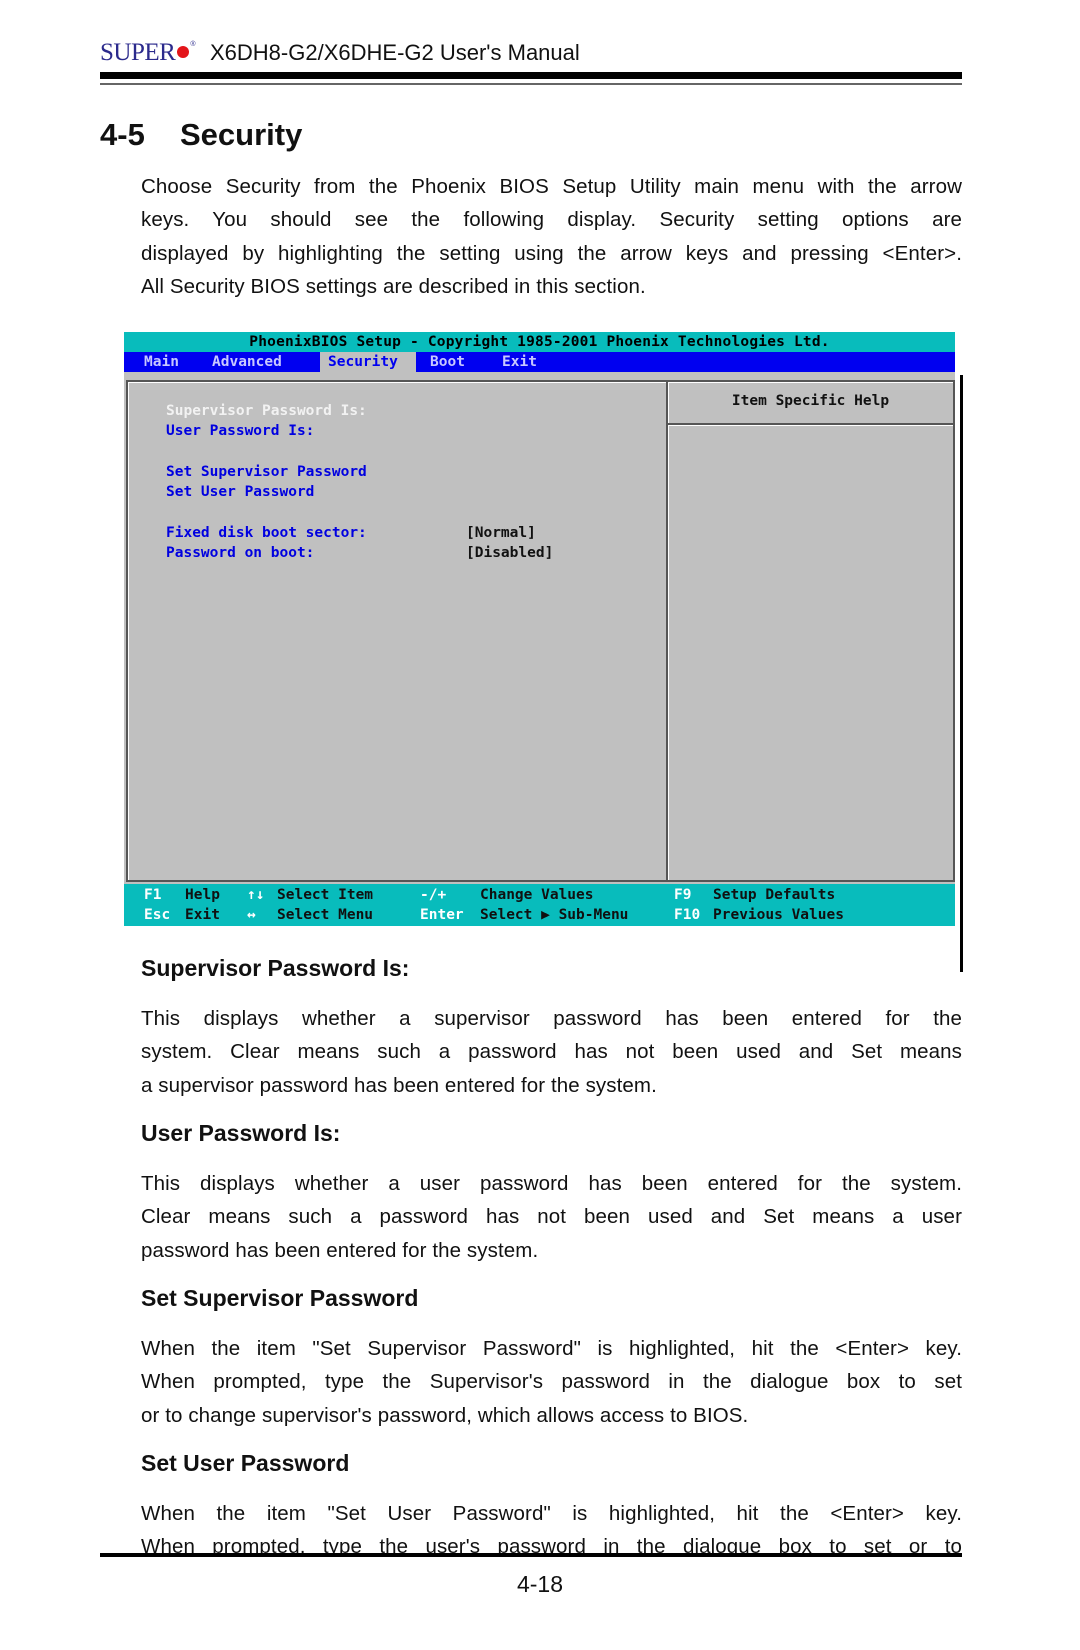 The image size is (1080, 1650). What do you see at coordinates (368, 362) in the screenshot?
I see `menu-tab-security: Security` at bounding box center [368, 362].